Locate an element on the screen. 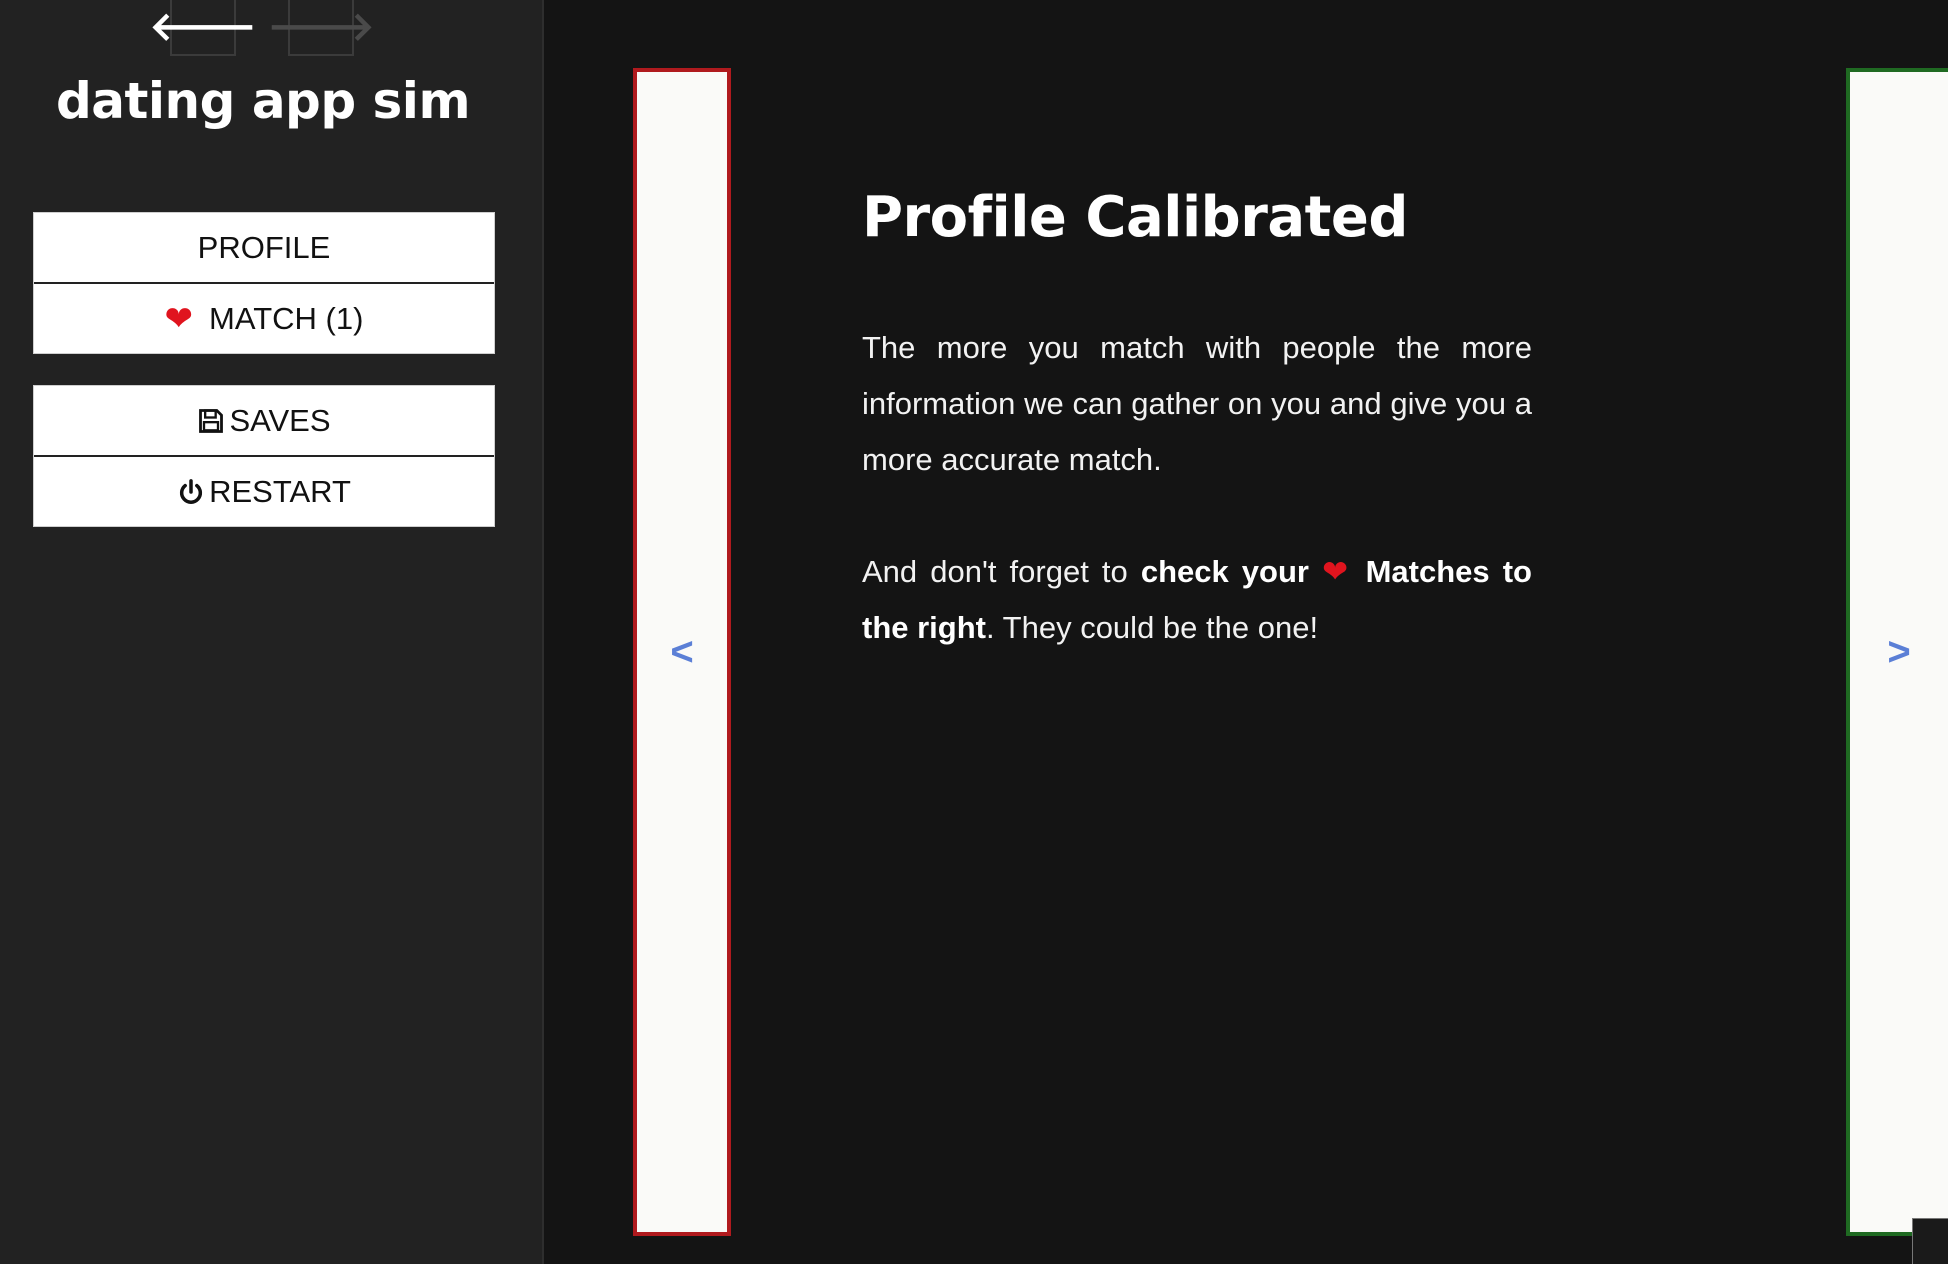 This screenshot has height=1264, width=1948. passage-title: Profile Calibrated is located at coordinates (1135, 217).